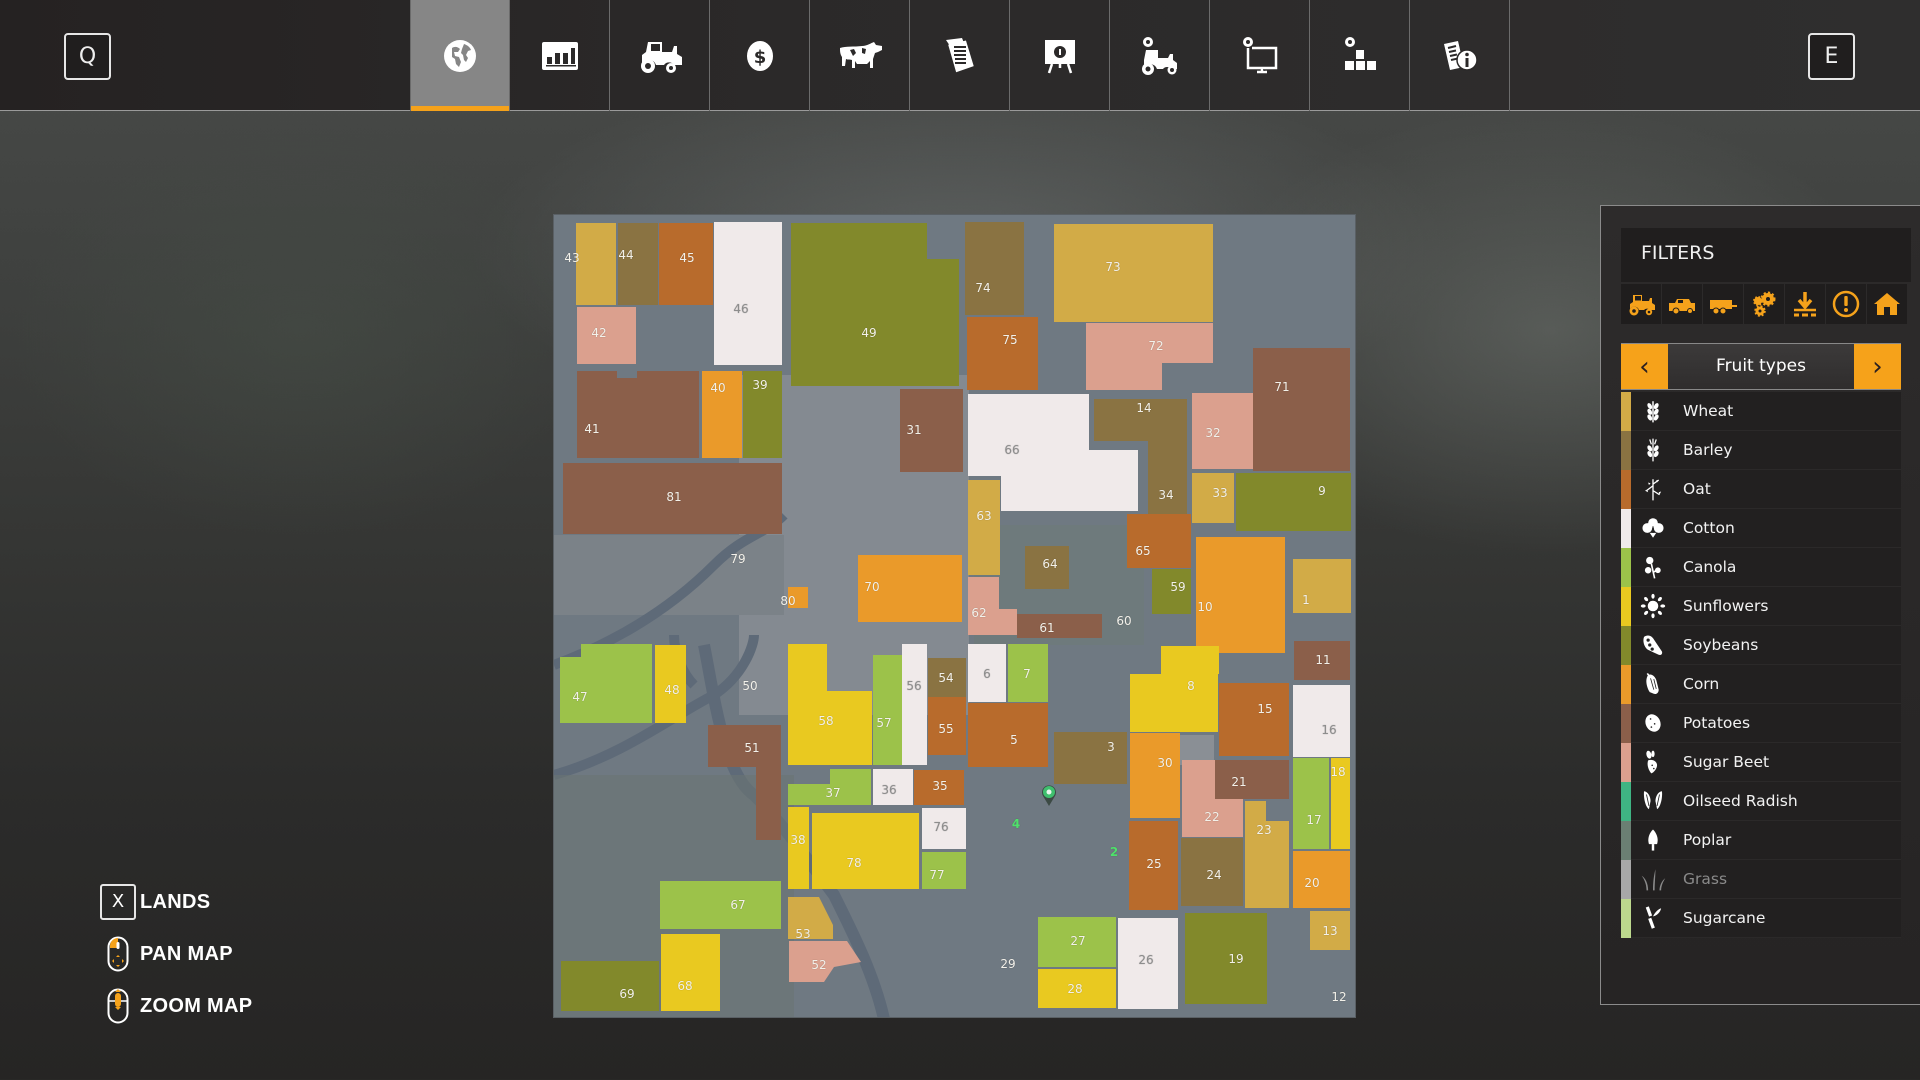 The image size is (1920, 1080). I want to click on tab-help-info, so click(1460, 55).